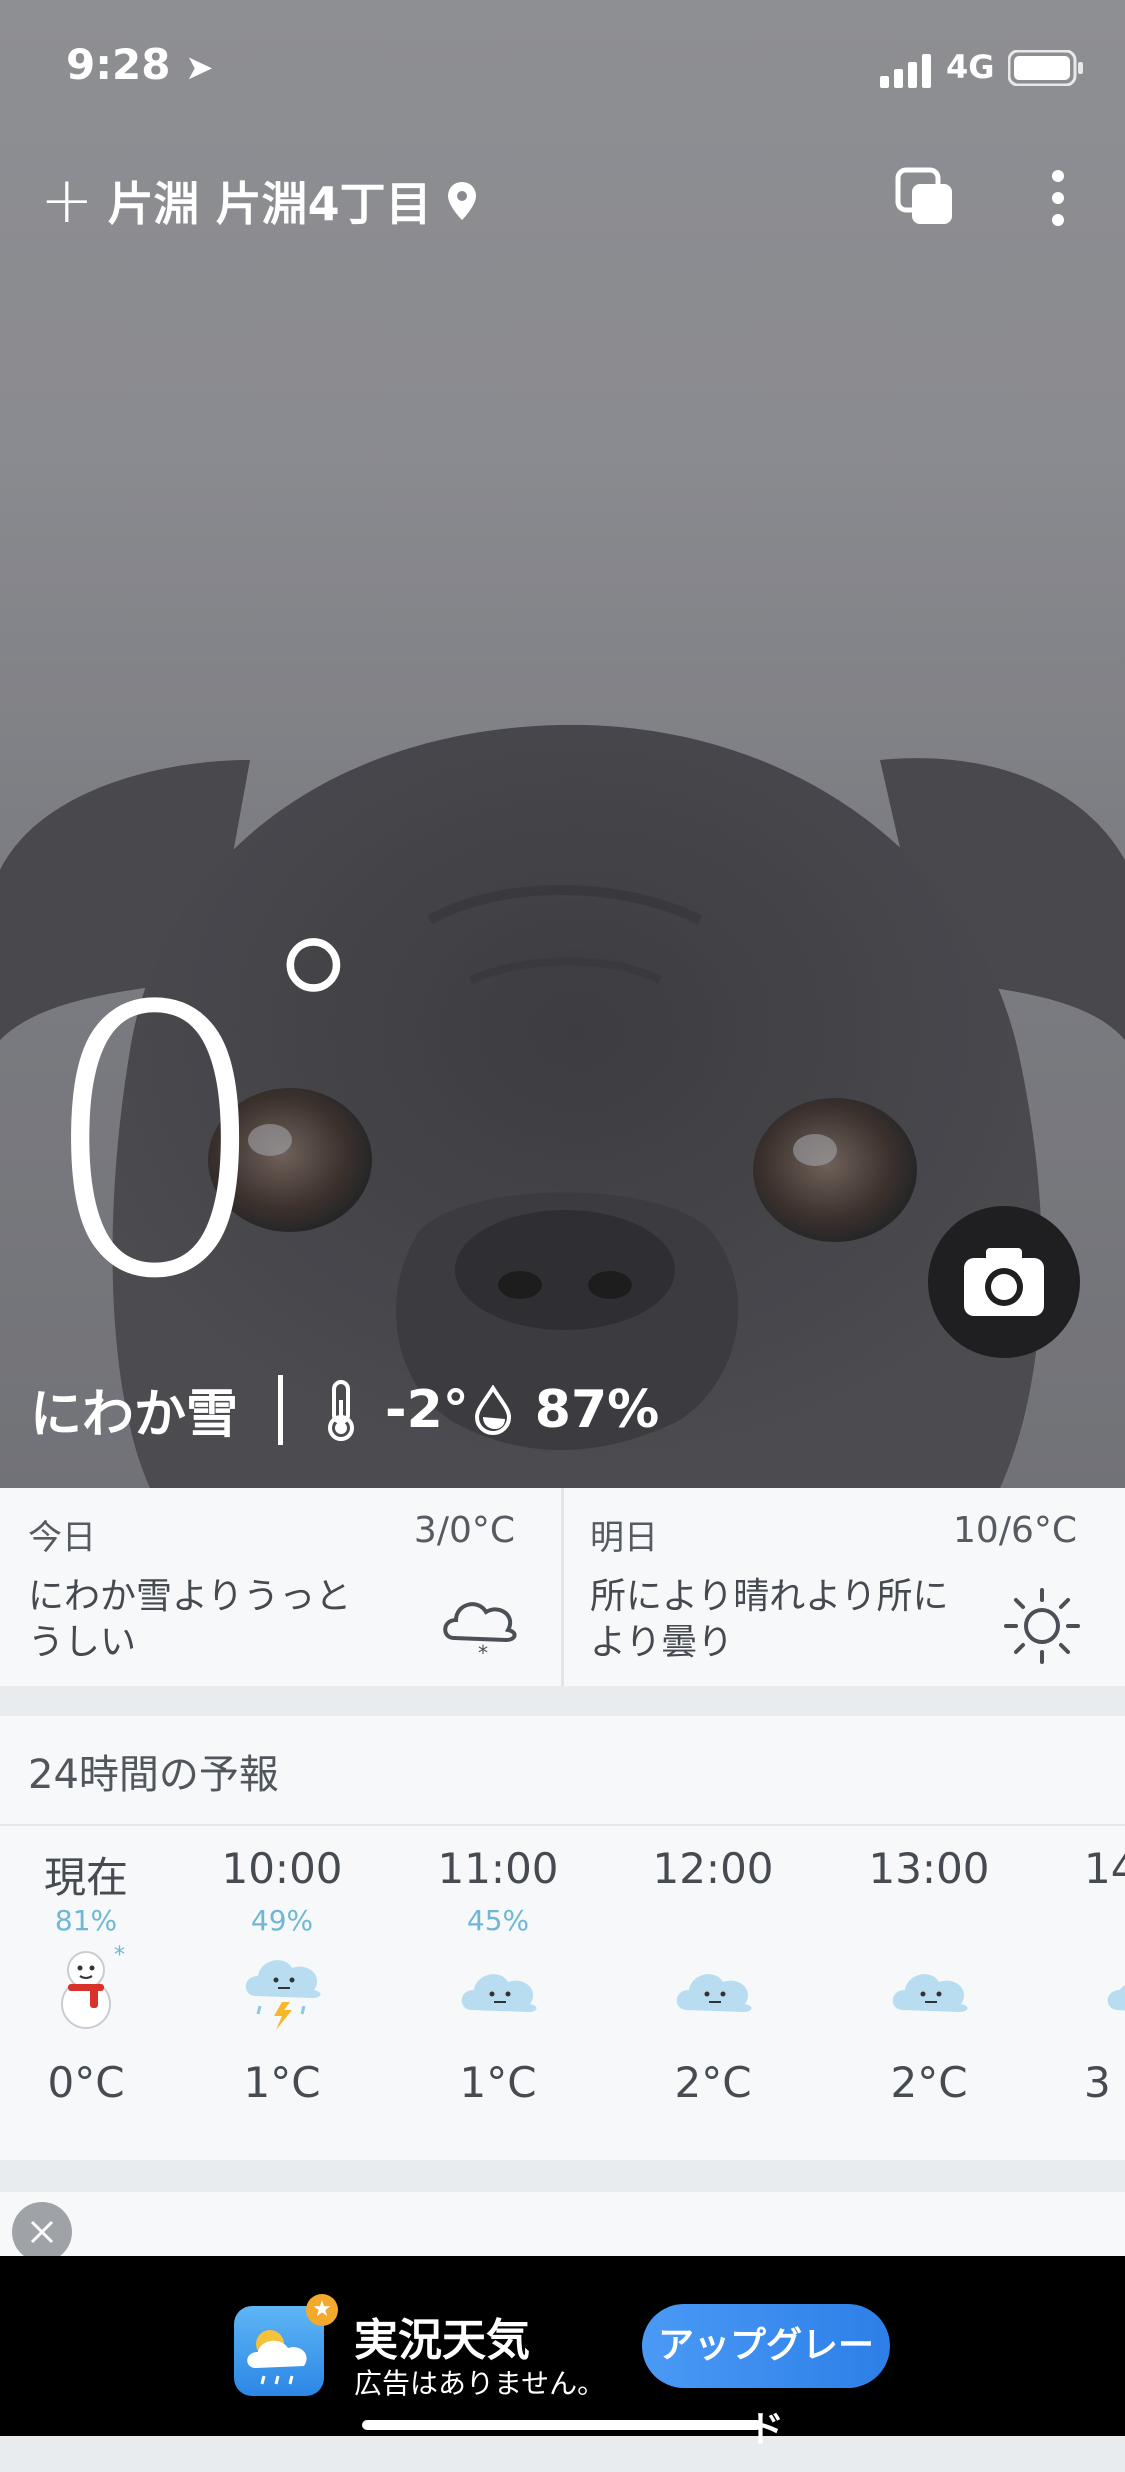 This screenshot has height=2472, width=1125. What do you see at coordinates (282, 1920) in the screenshot?
I see `hour-precip: 49%` at bounding box center [282, 1920].